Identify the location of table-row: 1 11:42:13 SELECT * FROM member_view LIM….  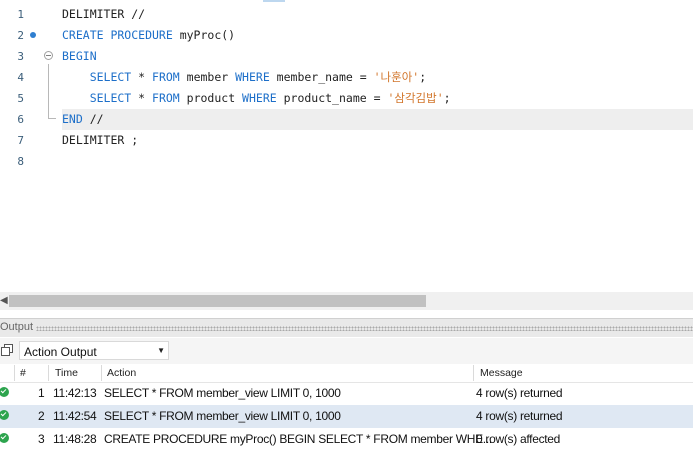
(346, 393).